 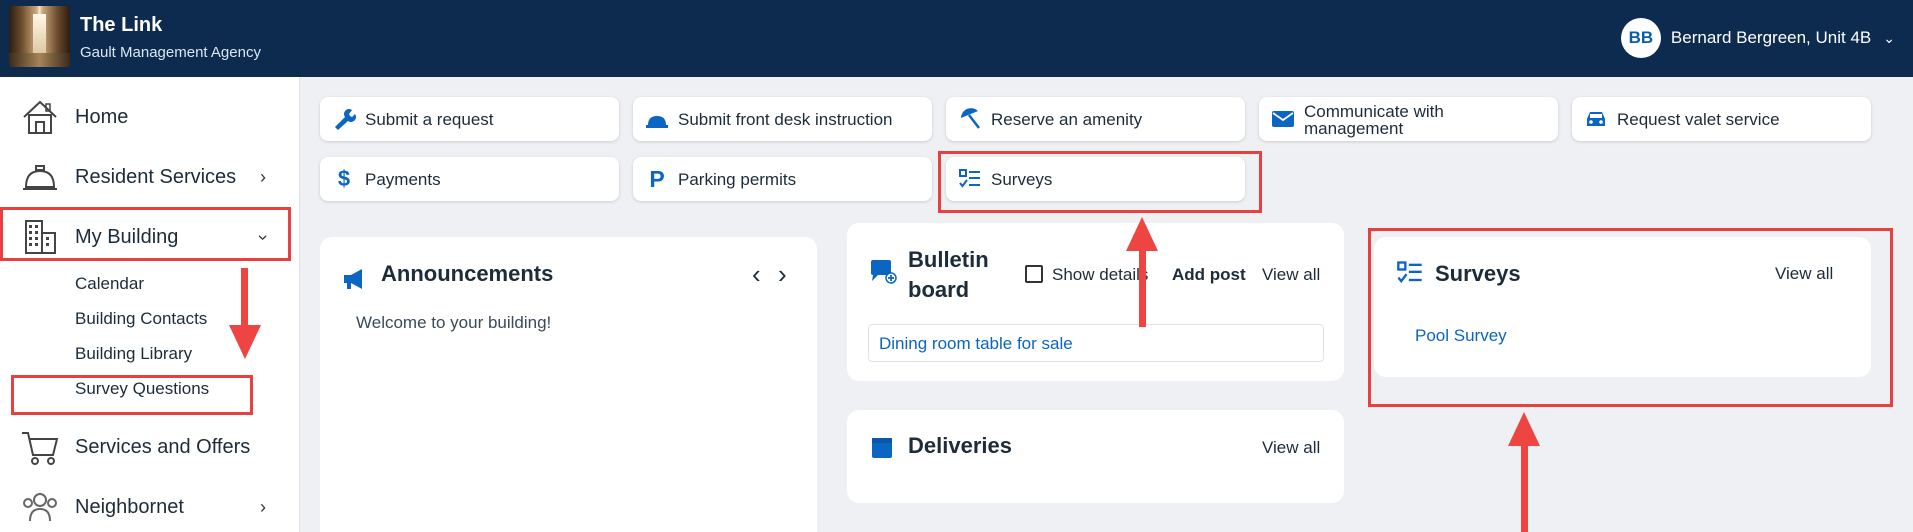 What do you see at coordinates (403, 179) in the screenshot?
I see `payments-label: Payments` at bounding box center [403, 179].